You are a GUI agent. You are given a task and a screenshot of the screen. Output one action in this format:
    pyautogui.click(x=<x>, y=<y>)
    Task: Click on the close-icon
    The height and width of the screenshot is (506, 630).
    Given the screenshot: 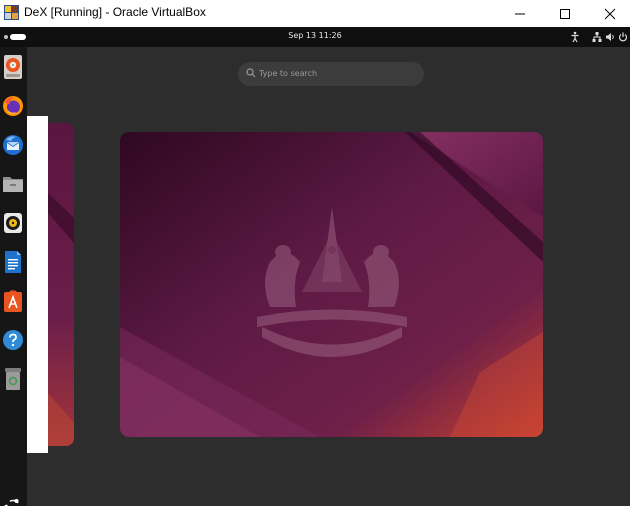 What is the action you would take?
    pyautogui.click(x=610, y=13)
    